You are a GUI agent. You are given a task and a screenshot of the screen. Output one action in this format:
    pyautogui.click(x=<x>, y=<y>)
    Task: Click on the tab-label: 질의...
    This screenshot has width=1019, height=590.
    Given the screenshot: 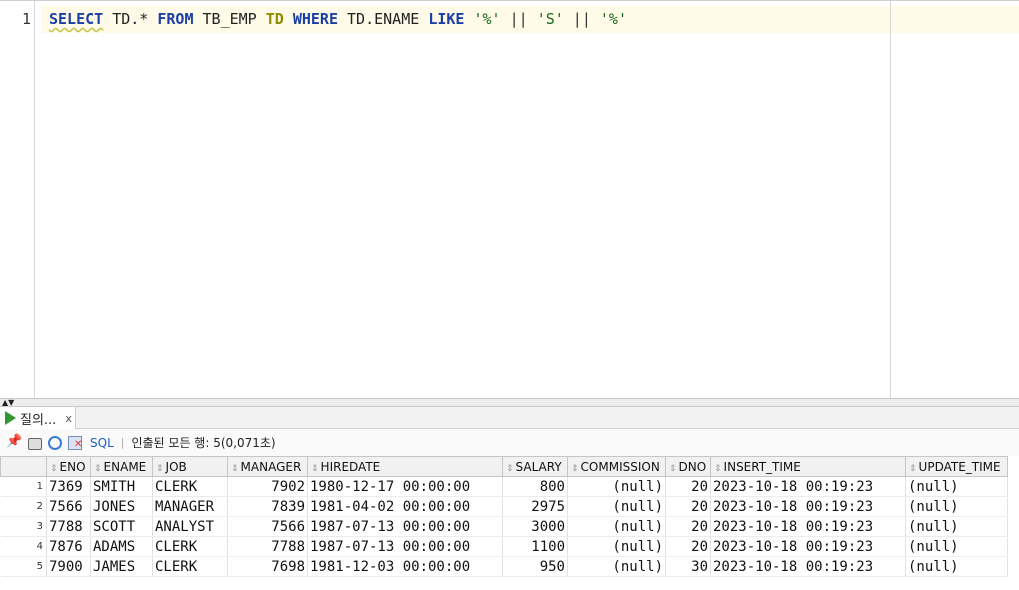 What is the action you would take?
    pyautogui.click(x=38, y=420)
    